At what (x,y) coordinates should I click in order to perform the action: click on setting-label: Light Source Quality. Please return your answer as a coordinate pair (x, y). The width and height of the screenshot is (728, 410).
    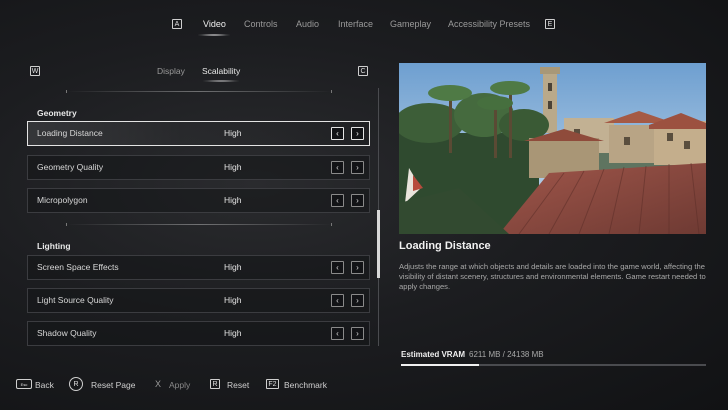
    Looking at the image, I should click on (75, 300).